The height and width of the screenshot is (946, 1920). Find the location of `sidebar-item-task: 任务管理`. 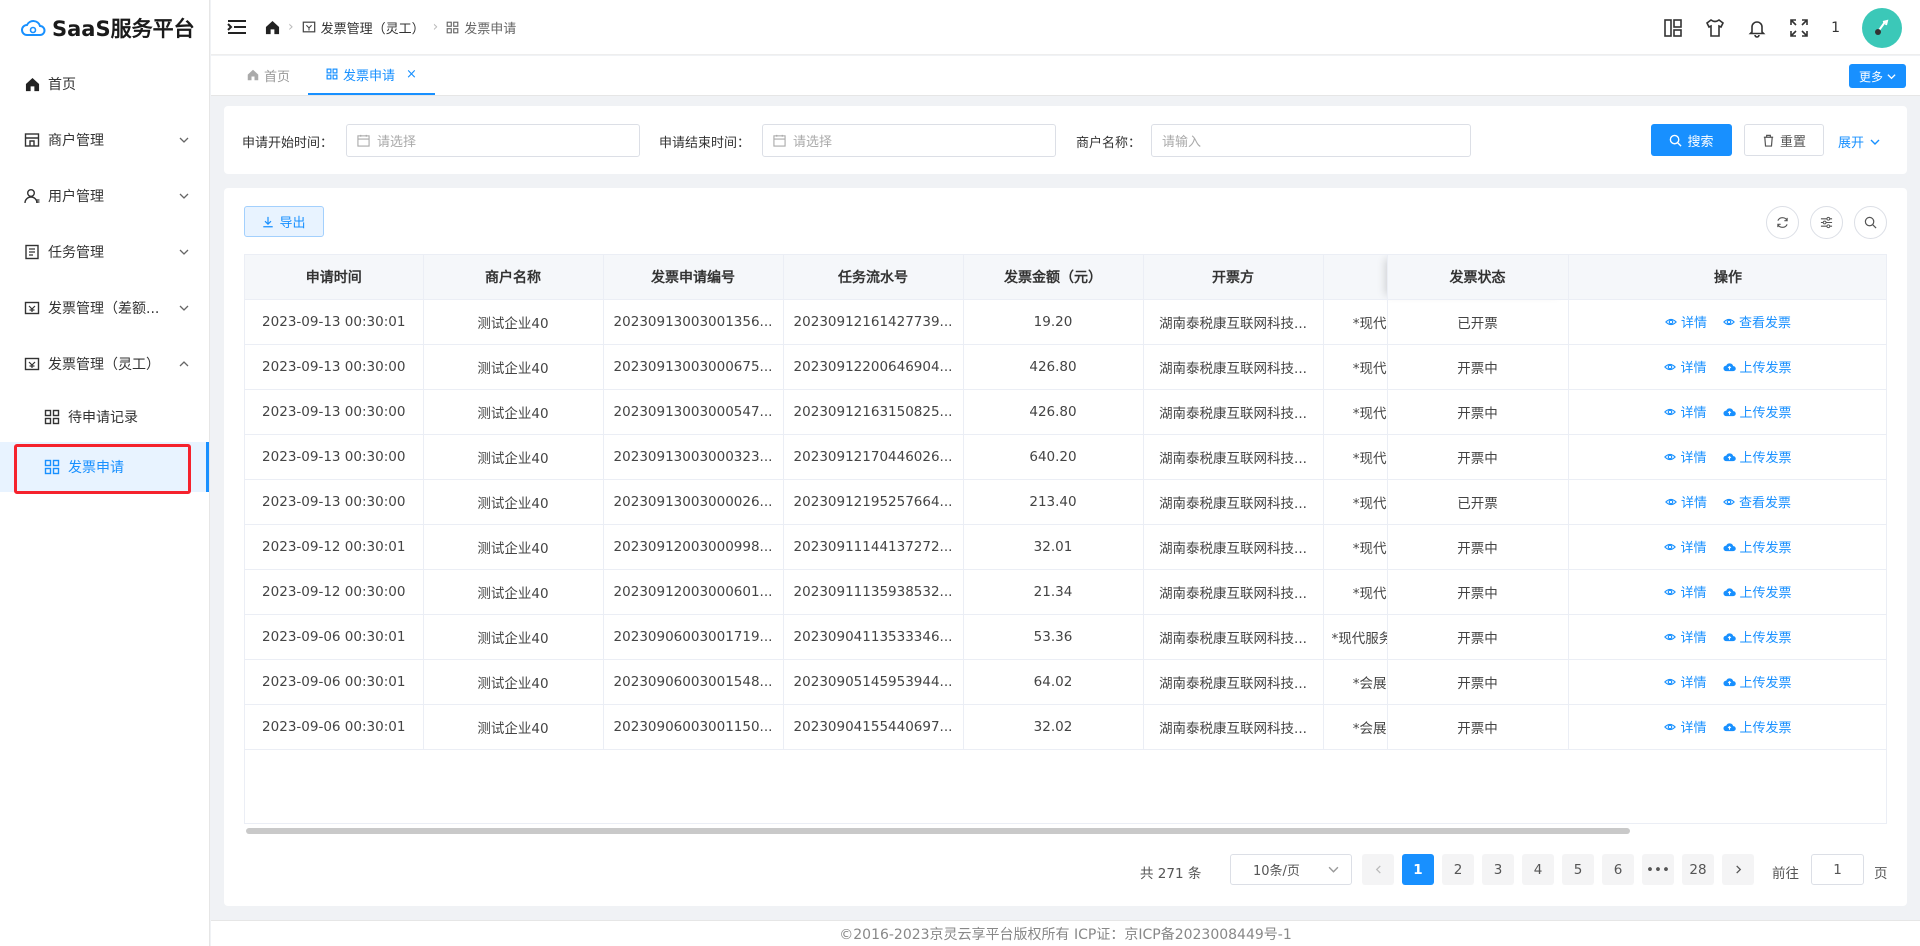

sidebar-item-task: 任务管理 is located at coordinates (104, 252).